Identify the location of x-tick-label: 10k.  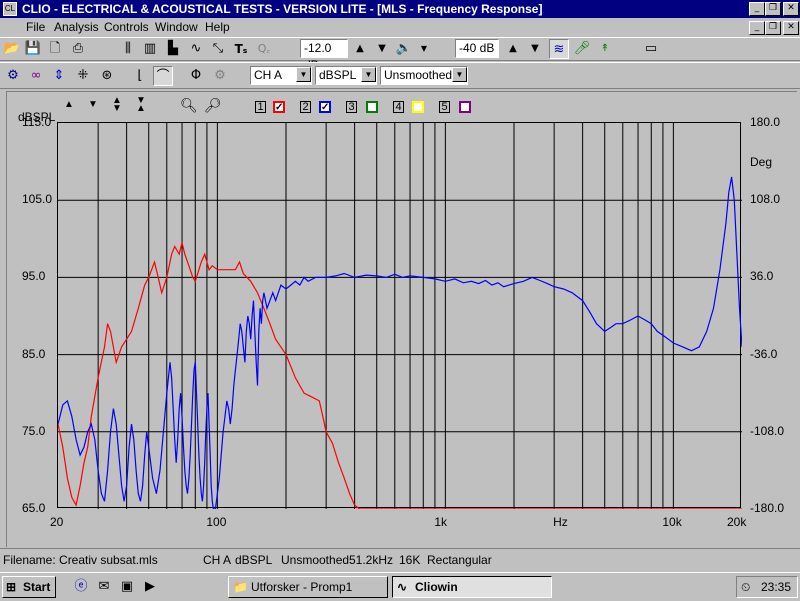
(672, 522).